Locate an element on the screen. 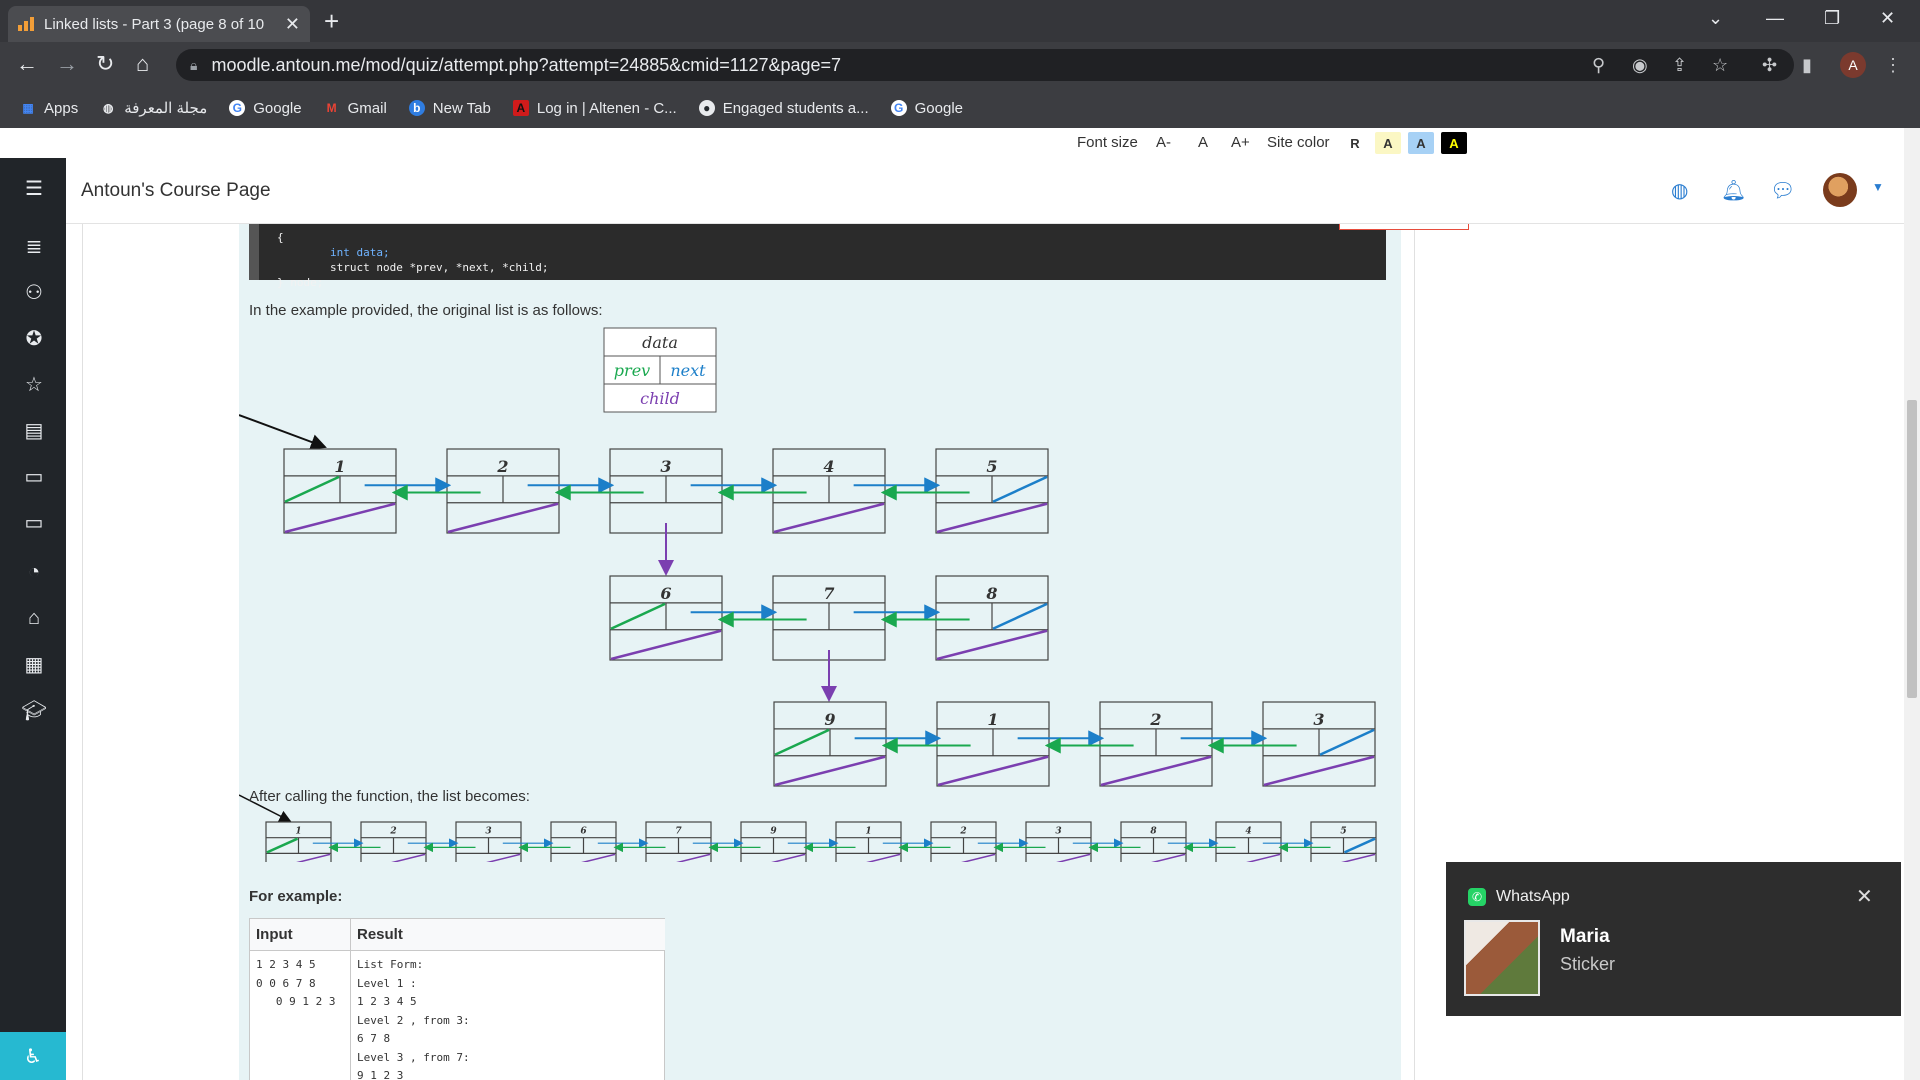 The width and height of the screenshot is (1920, 1080). back-icon: ← is located at coordinates (27, 64).